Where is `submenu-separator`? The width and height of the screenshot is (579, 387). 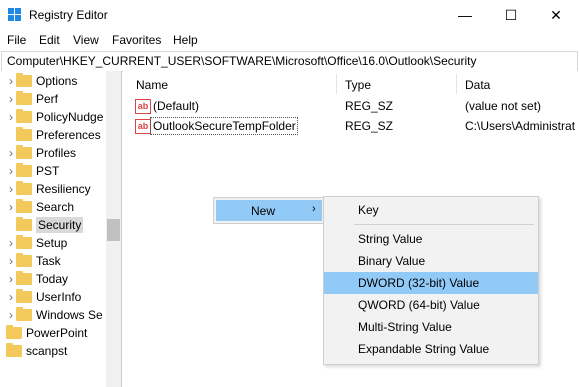 submenu-separator is located at coordinates (444, 224).